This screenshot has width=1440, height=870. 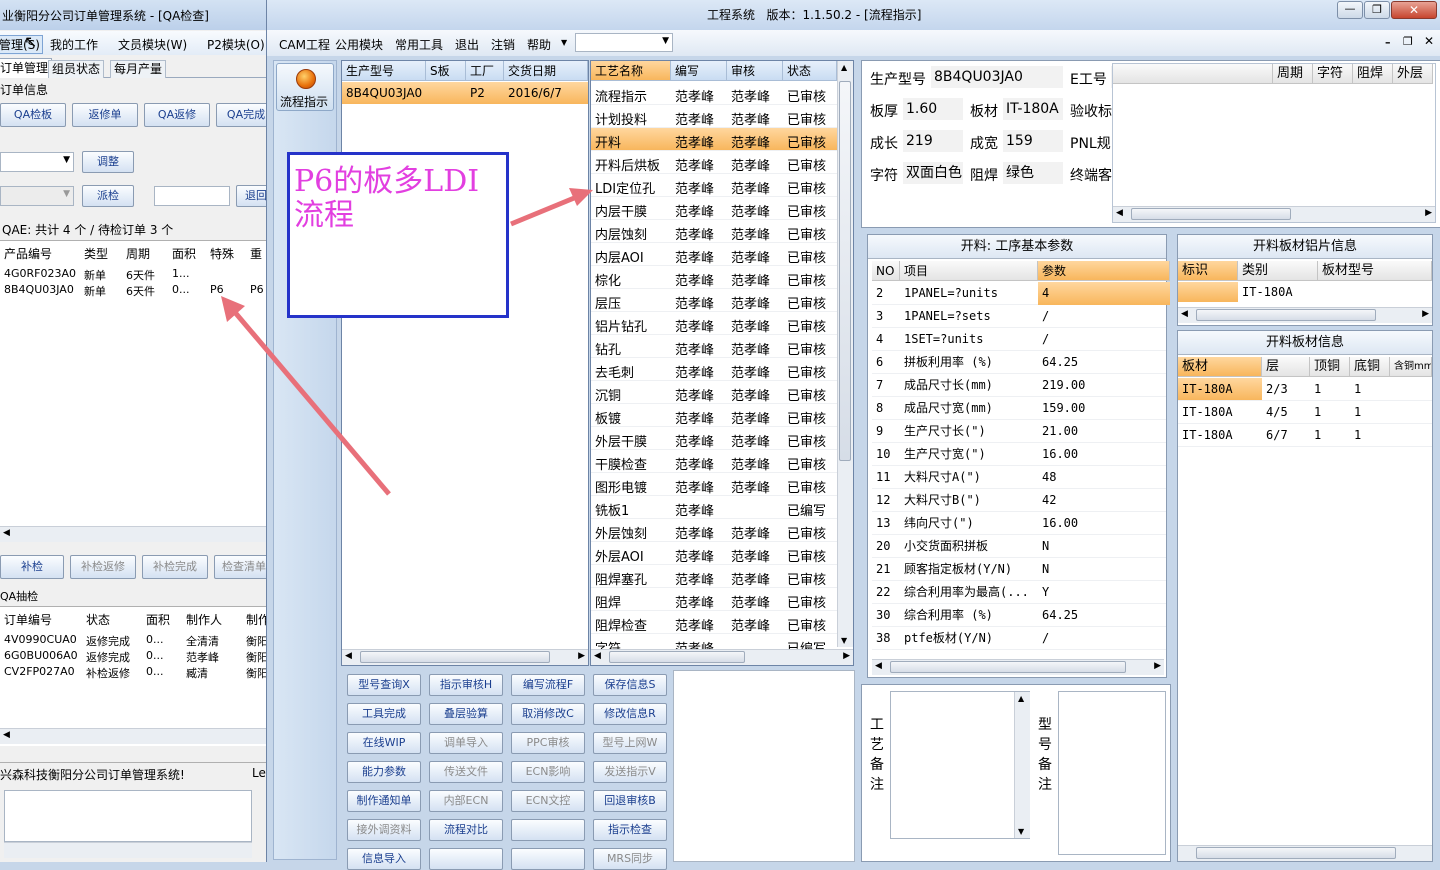 What do you see at coordinates (407, 342) in the screenshot?
I see `annotation-arrows` at bounding box center [407, 342].